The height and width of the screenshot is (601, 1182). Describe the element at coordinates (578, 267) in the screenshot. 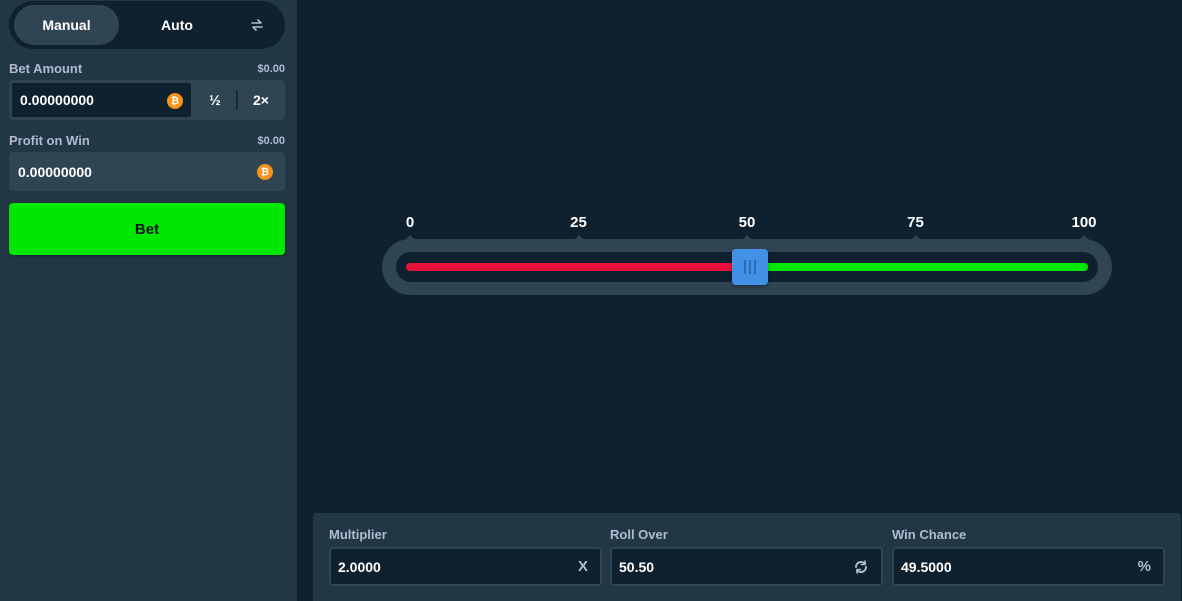

I see `lose-range-track` at that location.